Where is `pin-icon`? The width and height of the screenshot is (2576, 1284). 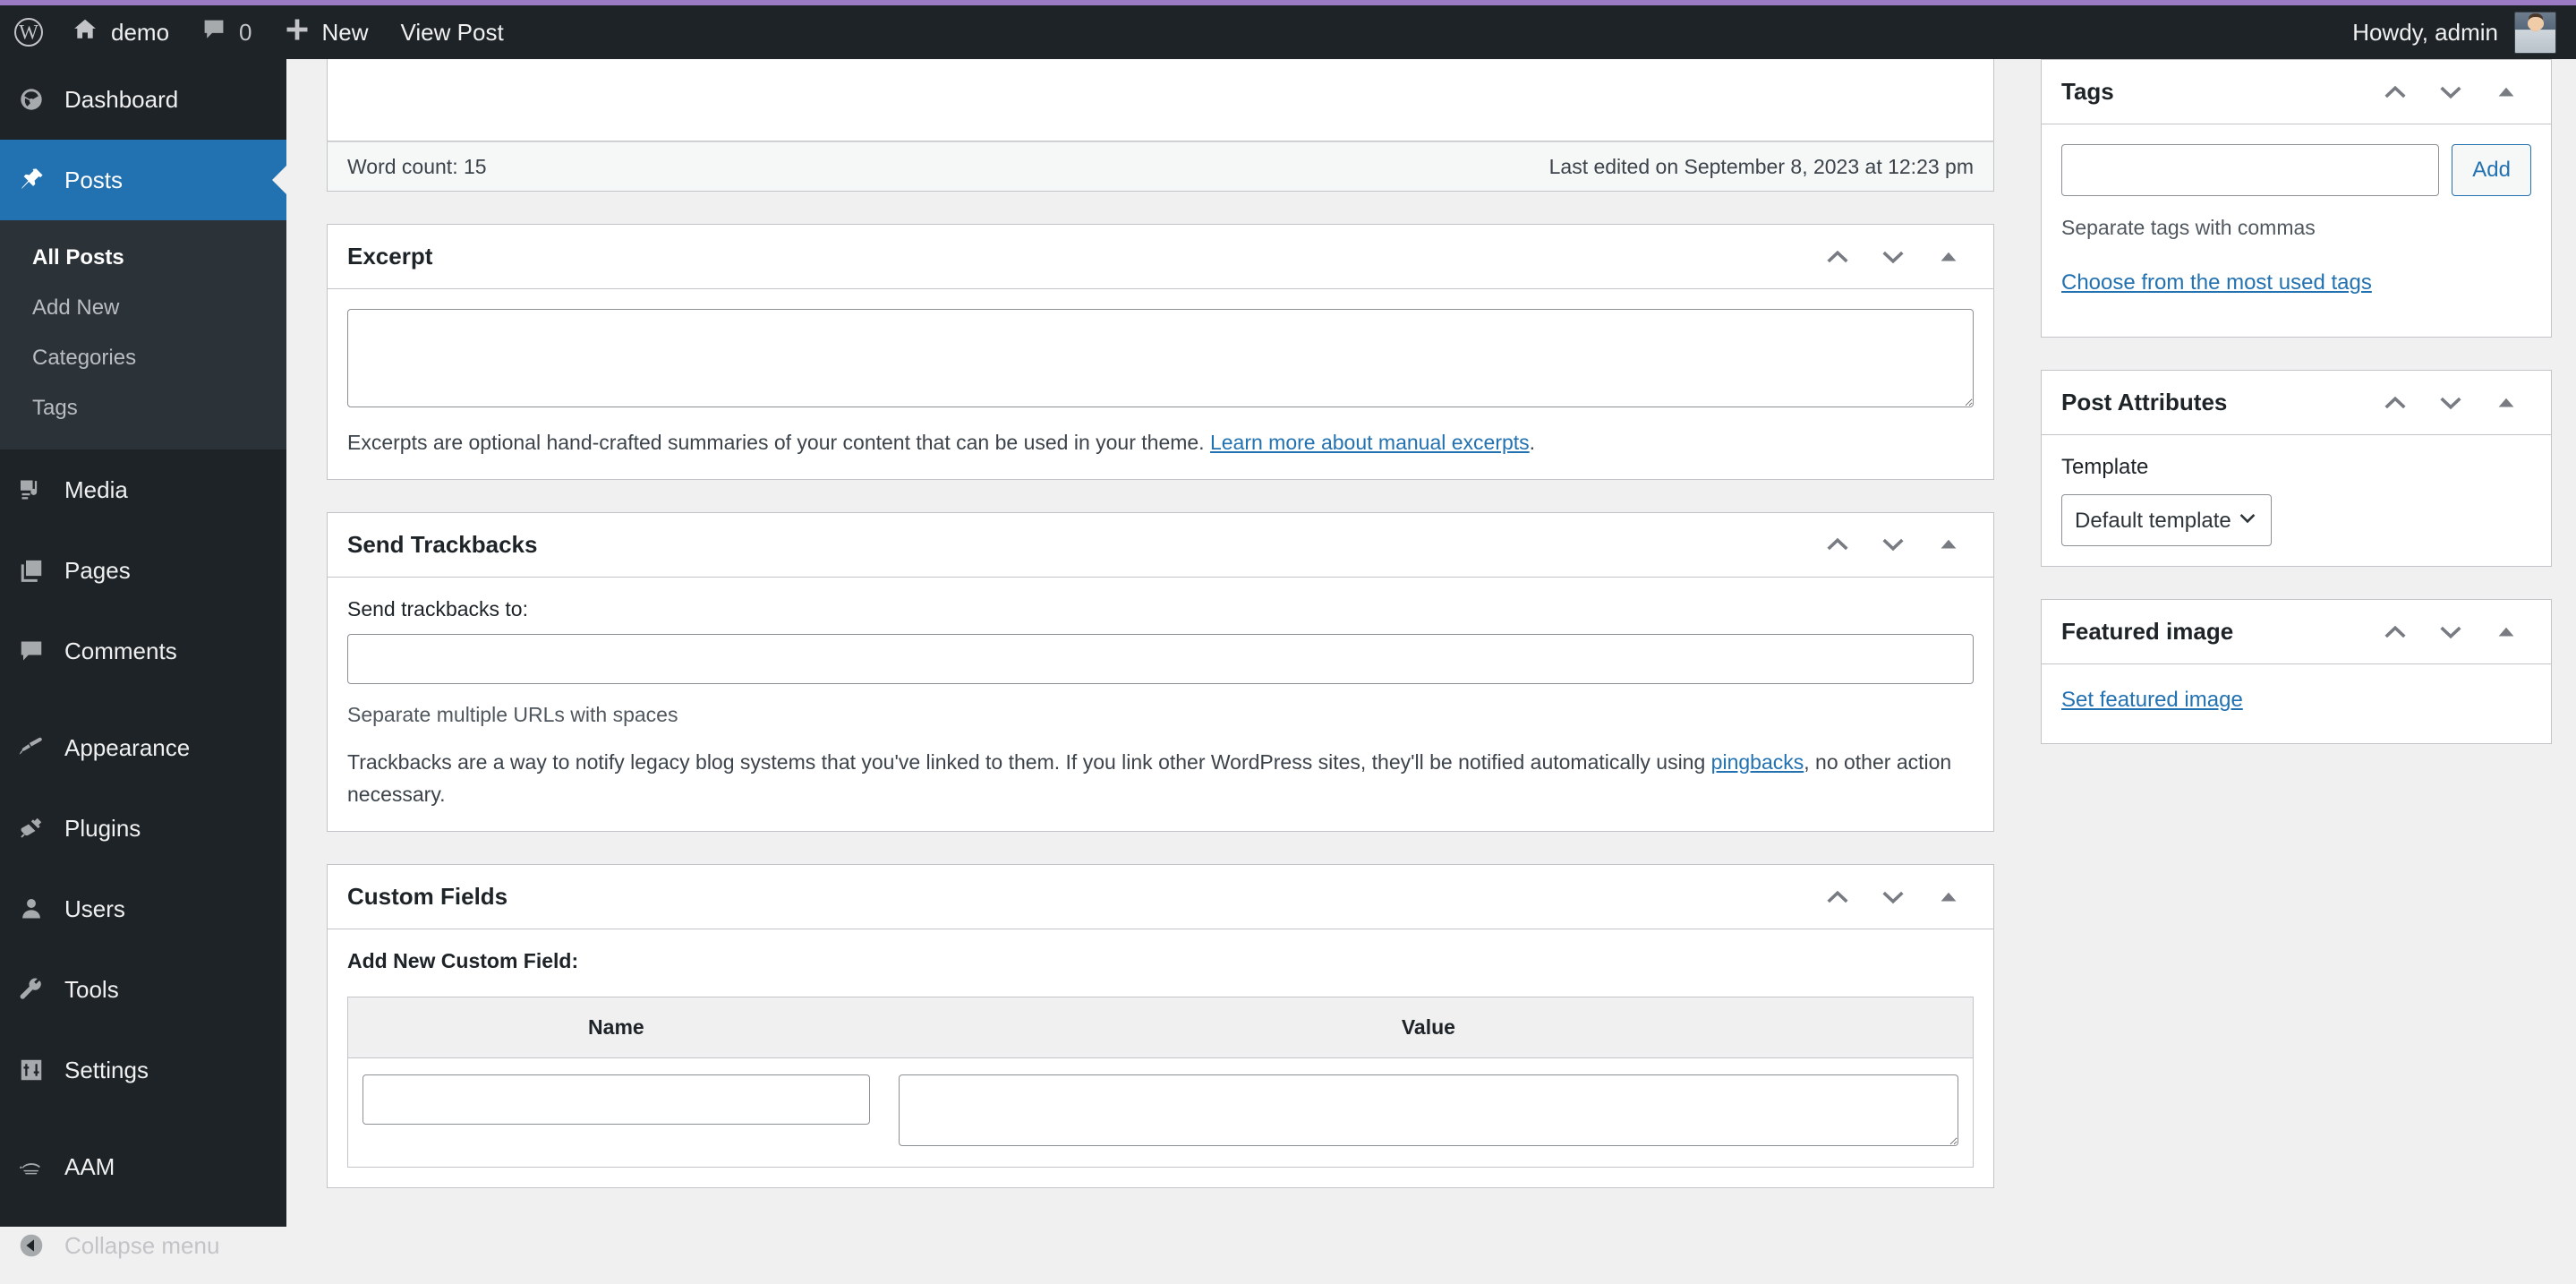 pin-icon is located at coordinates (31, 180).